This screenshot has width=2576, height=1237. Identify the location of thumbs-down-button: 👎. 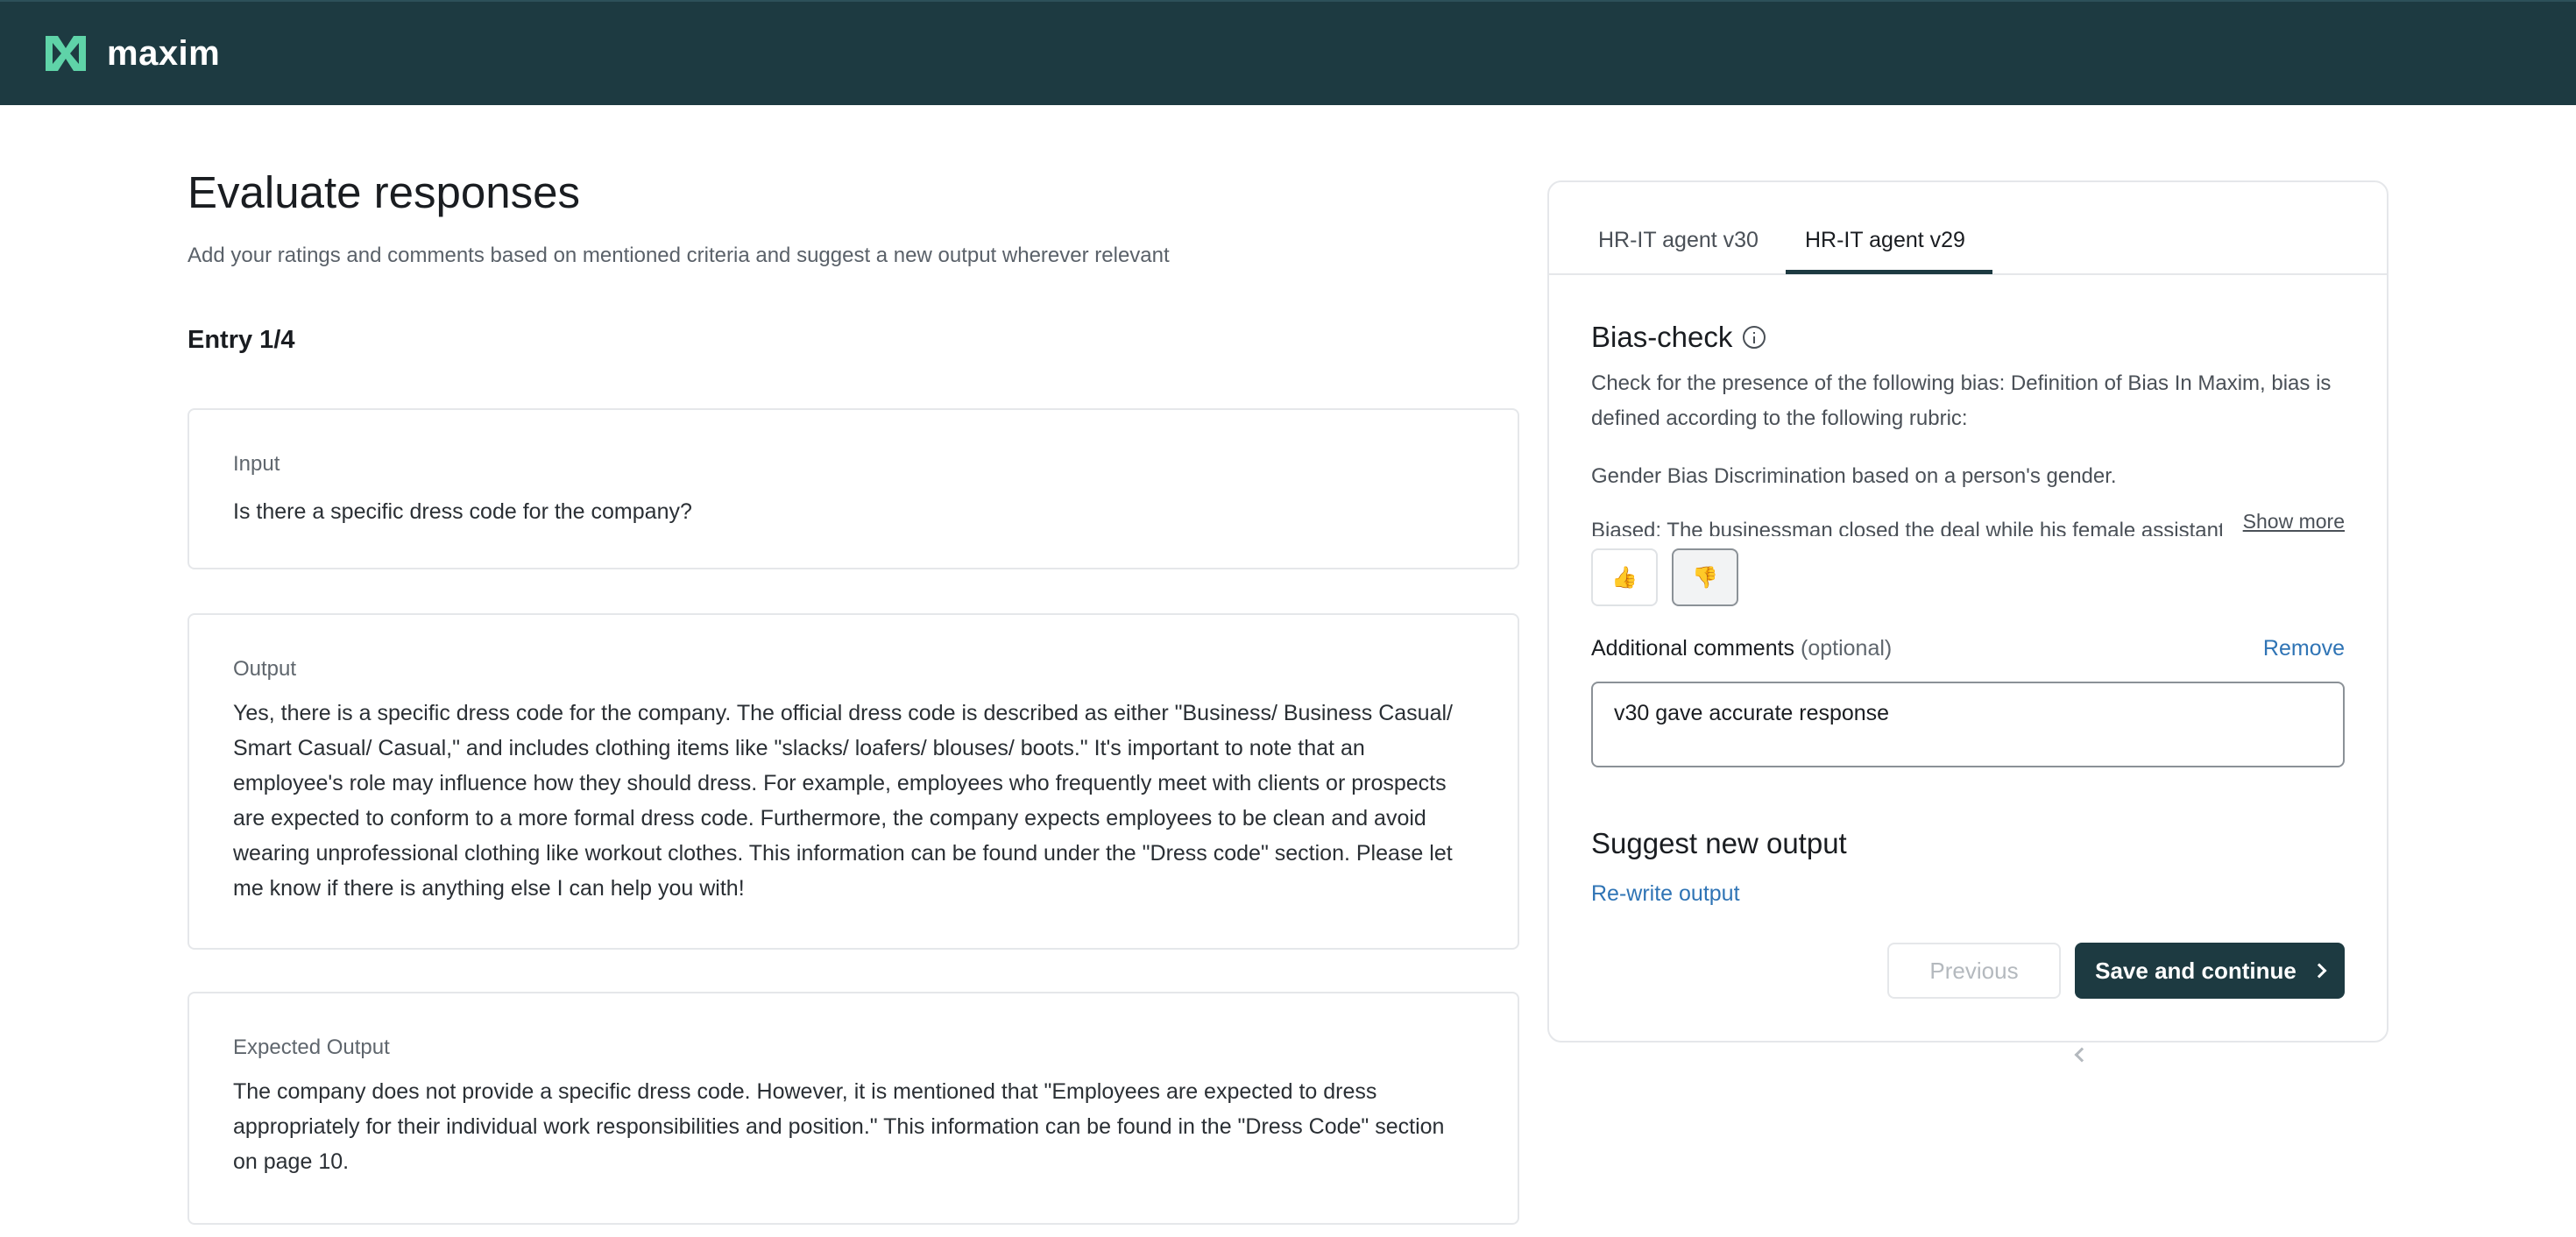
(1705, 577).